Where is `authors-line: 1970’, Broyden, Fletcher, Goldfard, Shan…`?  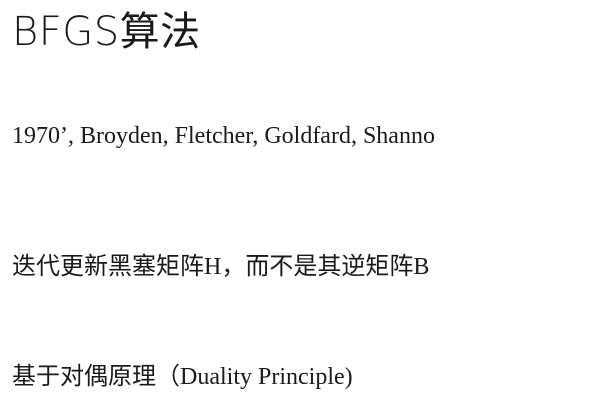 authors-line: 1970’, Broyden, Fletcher, Goldfard, Shan… is located at coordinates (223, 136).